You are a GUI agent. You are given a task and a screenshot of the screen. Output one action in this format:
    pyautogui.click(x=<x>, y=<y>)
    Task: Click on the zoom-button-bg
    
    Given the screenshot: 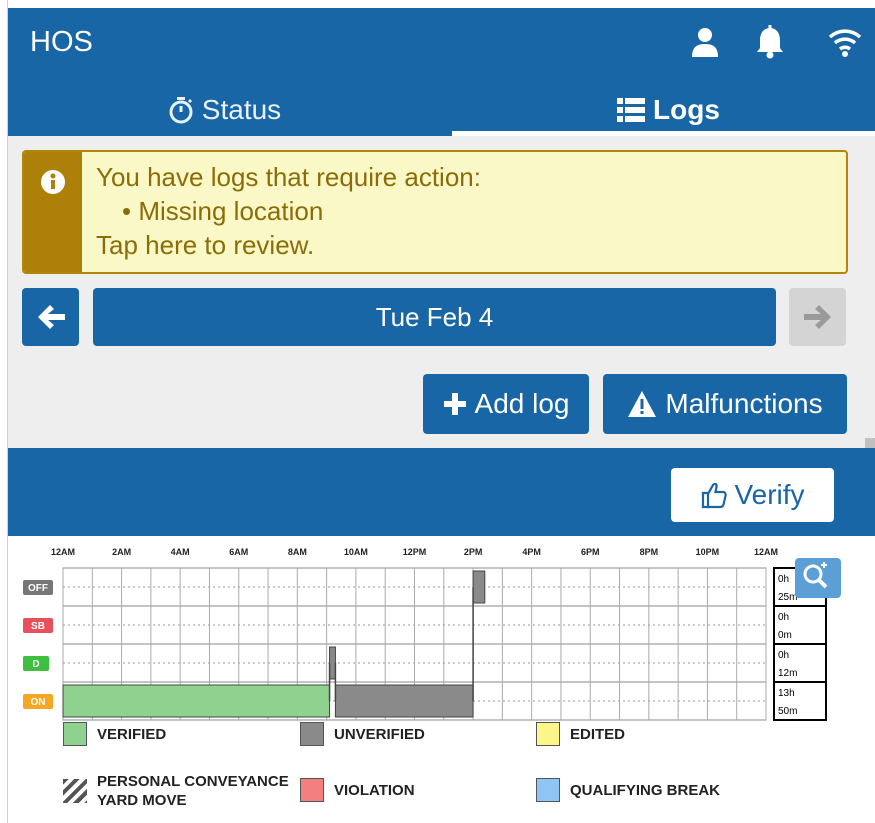 What is the action you would take?
    pyautogui.click(x=818, y=578)
    